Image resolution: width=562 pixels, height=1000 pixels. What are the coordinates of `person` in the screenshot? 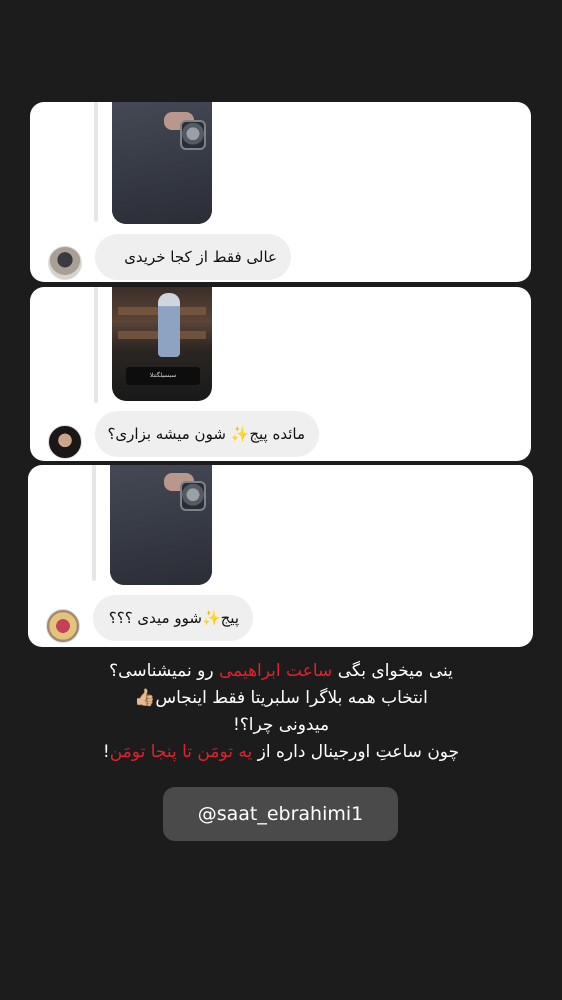 It's located at (169, 325).